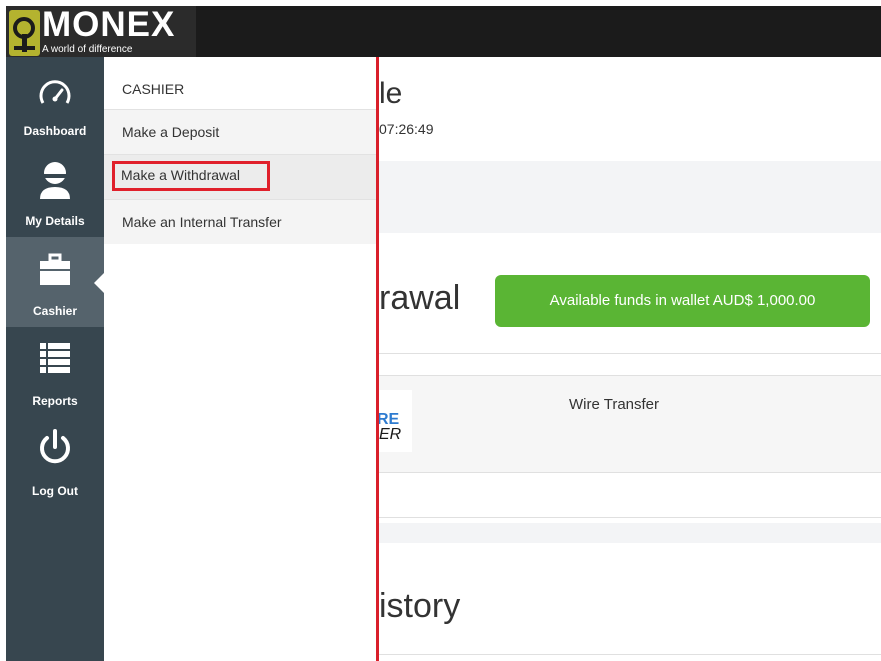  Describe the element at coordinates (55, 311) in the screenshot. I see `sidebar-item-label: Cashier` at that location.